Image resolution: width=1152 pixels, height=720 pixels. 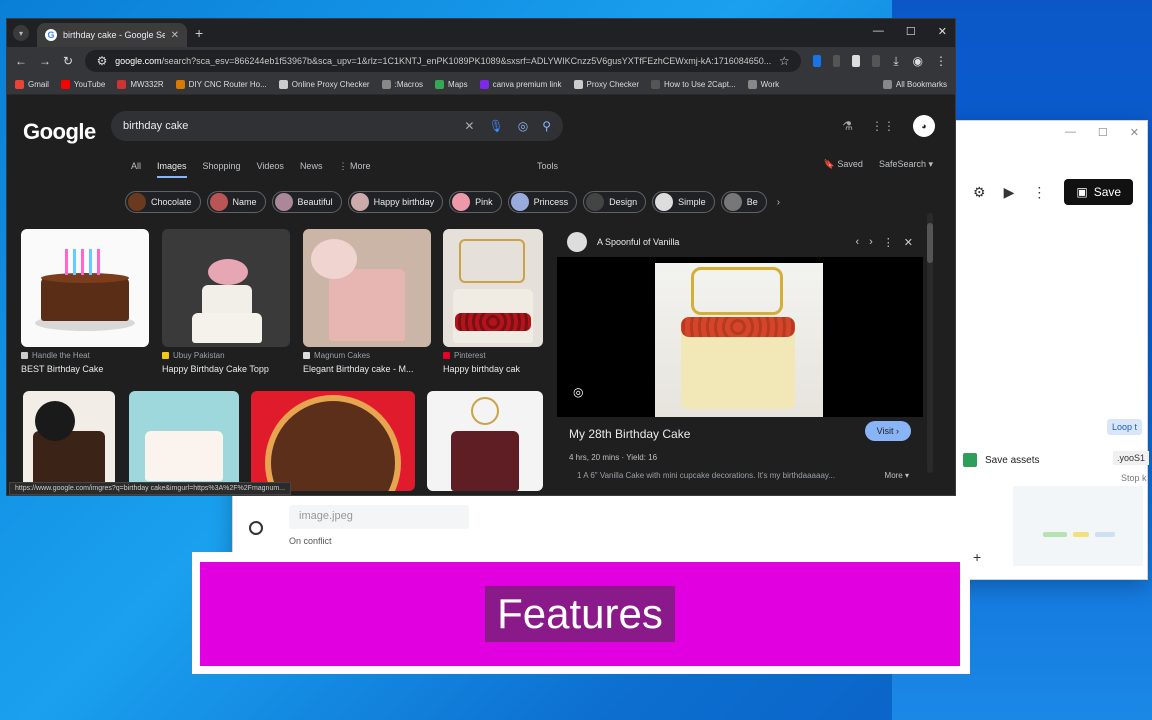 I want to click on back-icon: ←, so click(x=21, y=61).